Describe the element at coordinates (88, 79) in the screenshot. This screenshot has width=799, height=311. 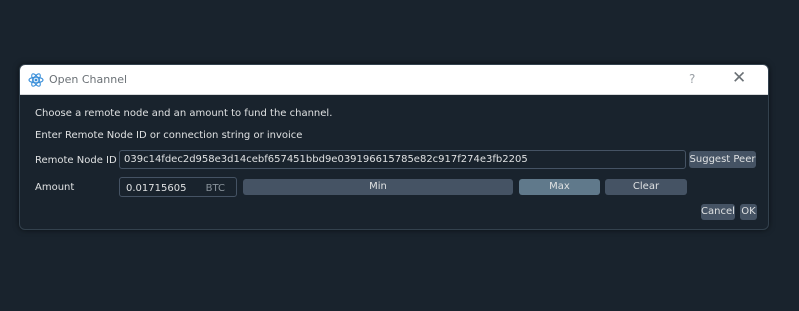
I see `dialog-title: Open Channel` at that location.